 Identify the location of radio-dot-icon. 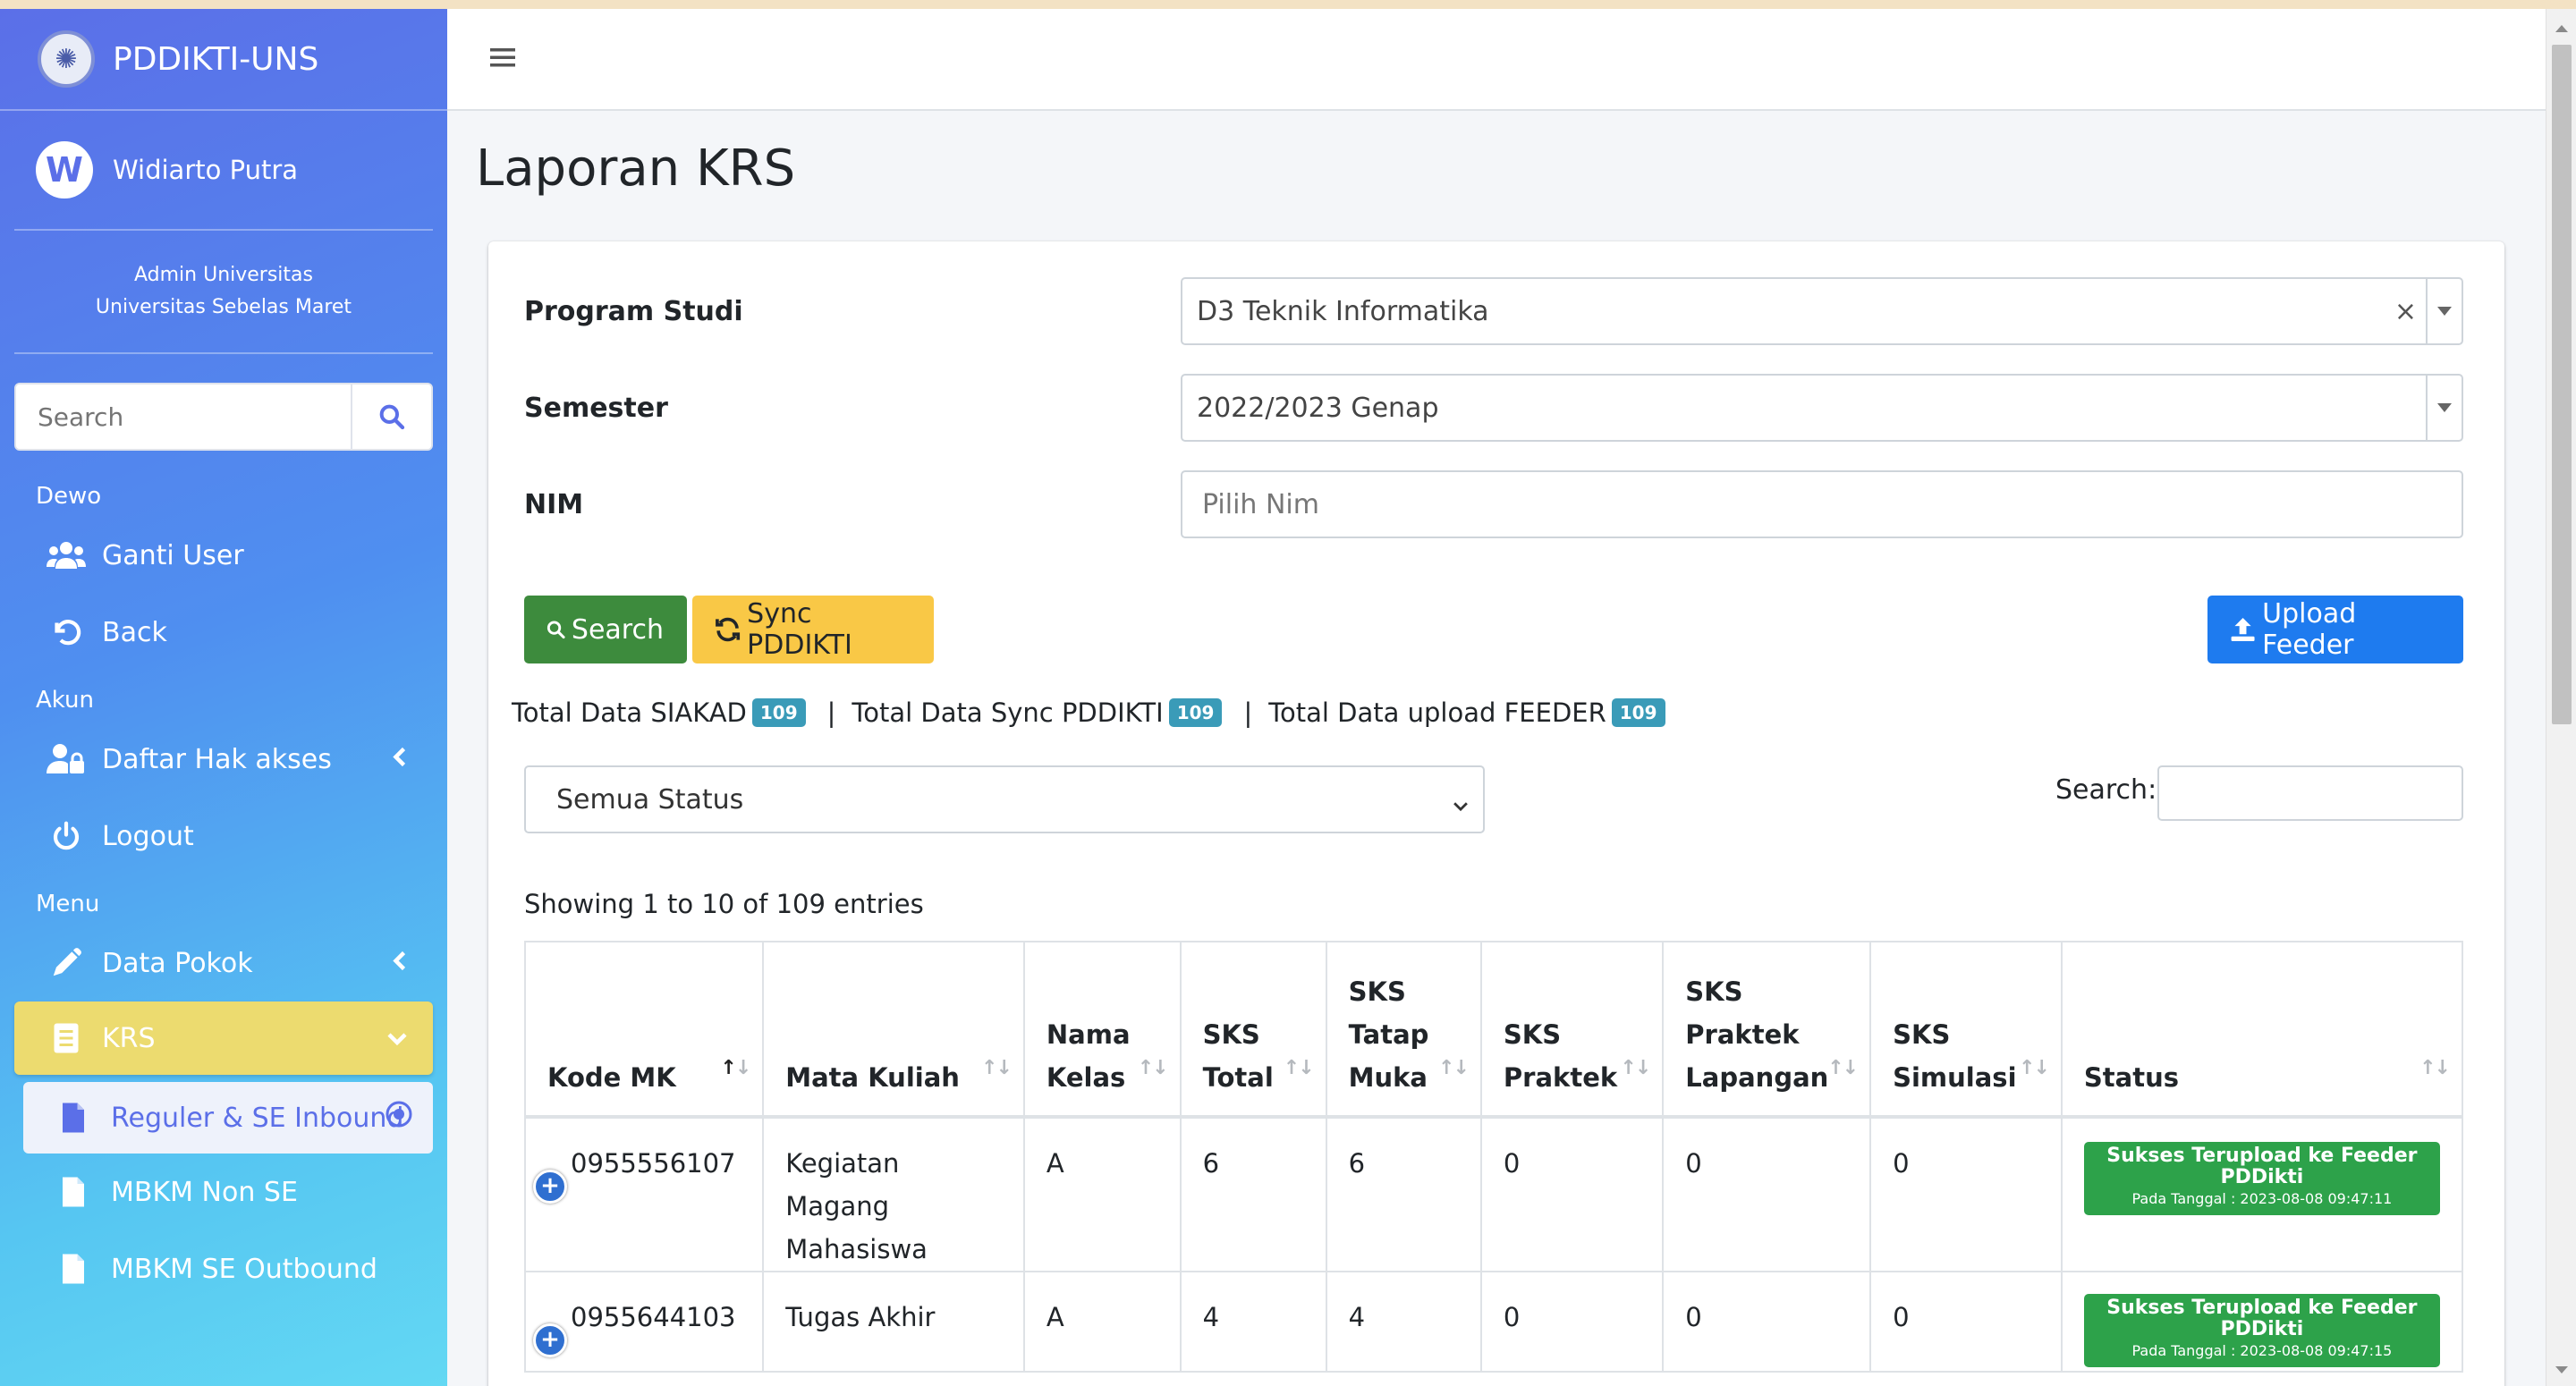
(399, 1118).